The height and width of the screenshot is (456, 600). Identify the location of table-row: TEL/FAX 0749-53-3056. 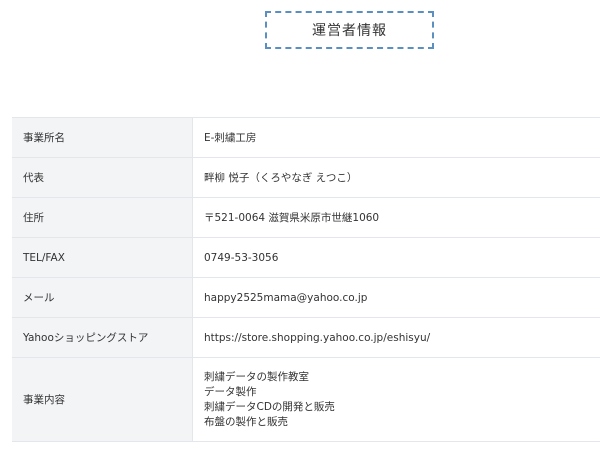
(306, 257).